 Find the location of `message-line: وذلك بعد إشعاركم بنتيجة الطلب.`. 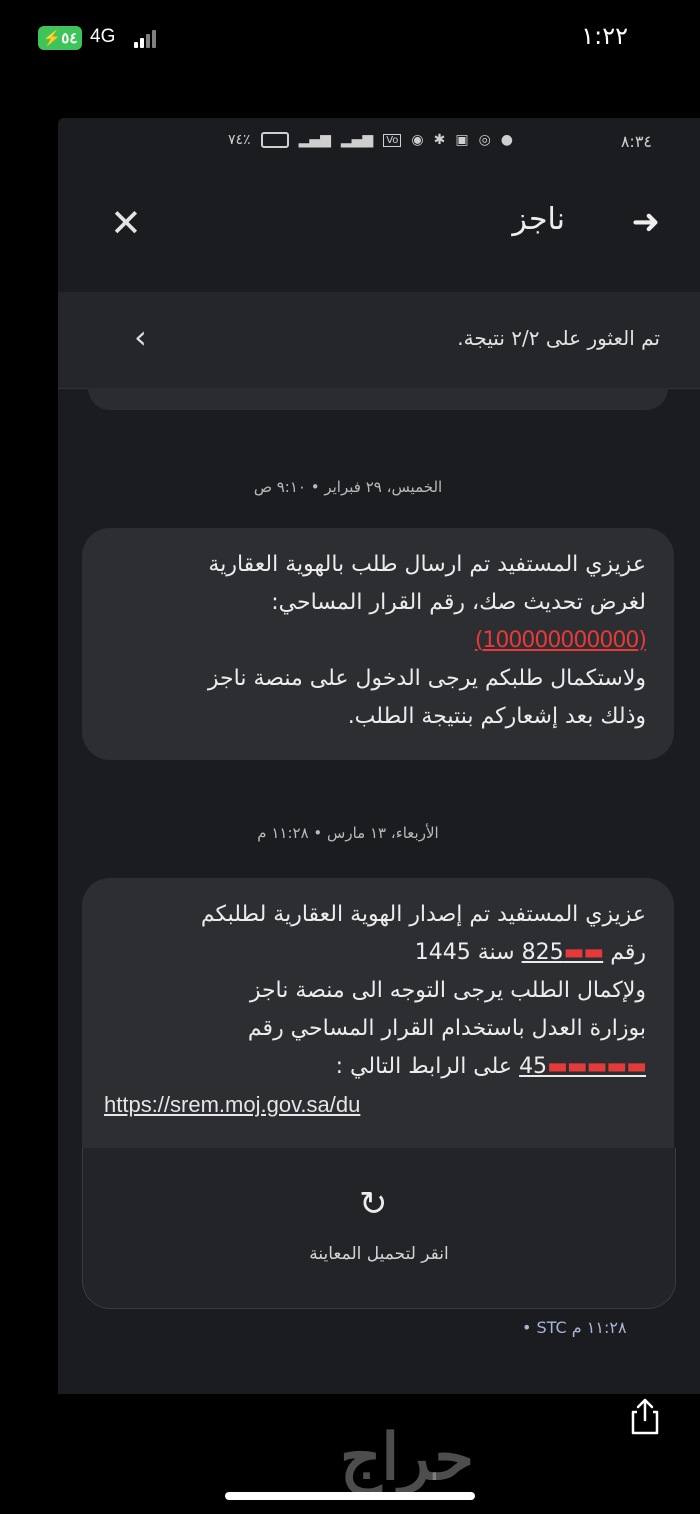

message-line: وذلك بعد إشعاركم بنتيجة الطلب. is located at coordinates (496, 716).